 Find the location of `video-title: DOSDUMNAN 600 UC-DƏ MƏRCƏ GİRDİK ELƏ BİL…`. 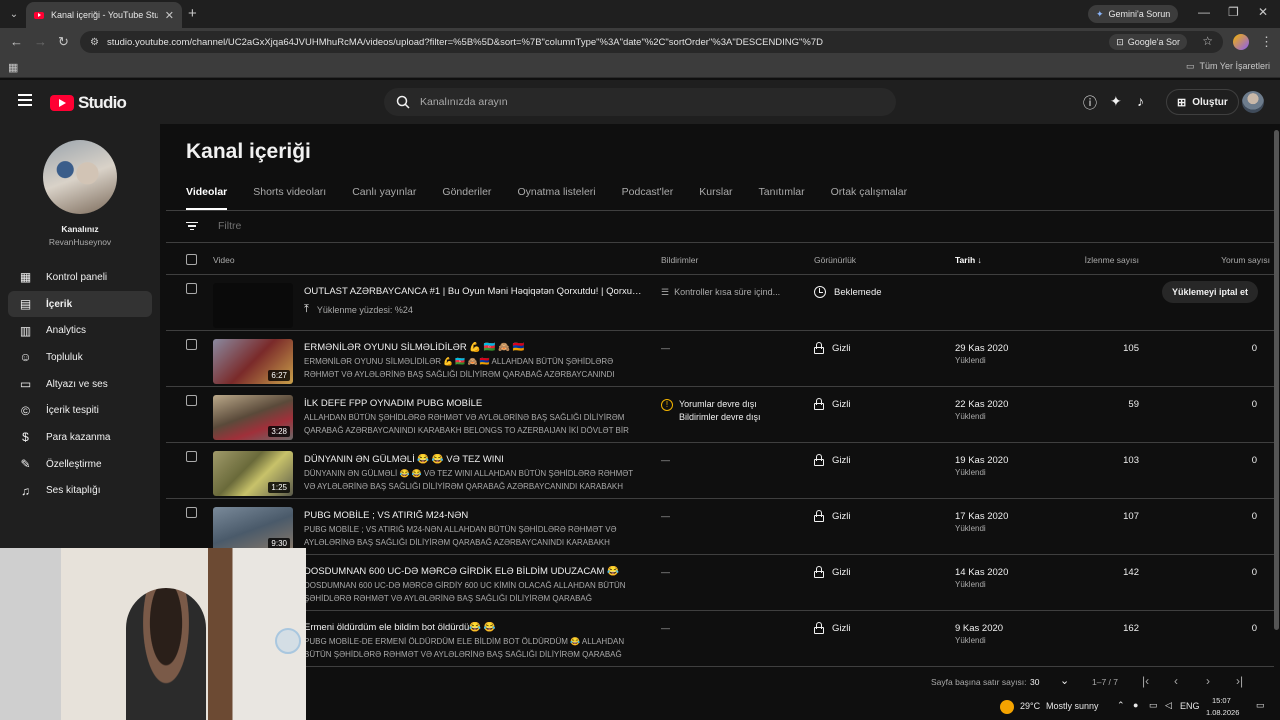

video-title: DOSDUMNAN 600 UC-DƏ MƏRCƏ GİRDİK ELƏ BİL… is located at coordinates (474, 571).